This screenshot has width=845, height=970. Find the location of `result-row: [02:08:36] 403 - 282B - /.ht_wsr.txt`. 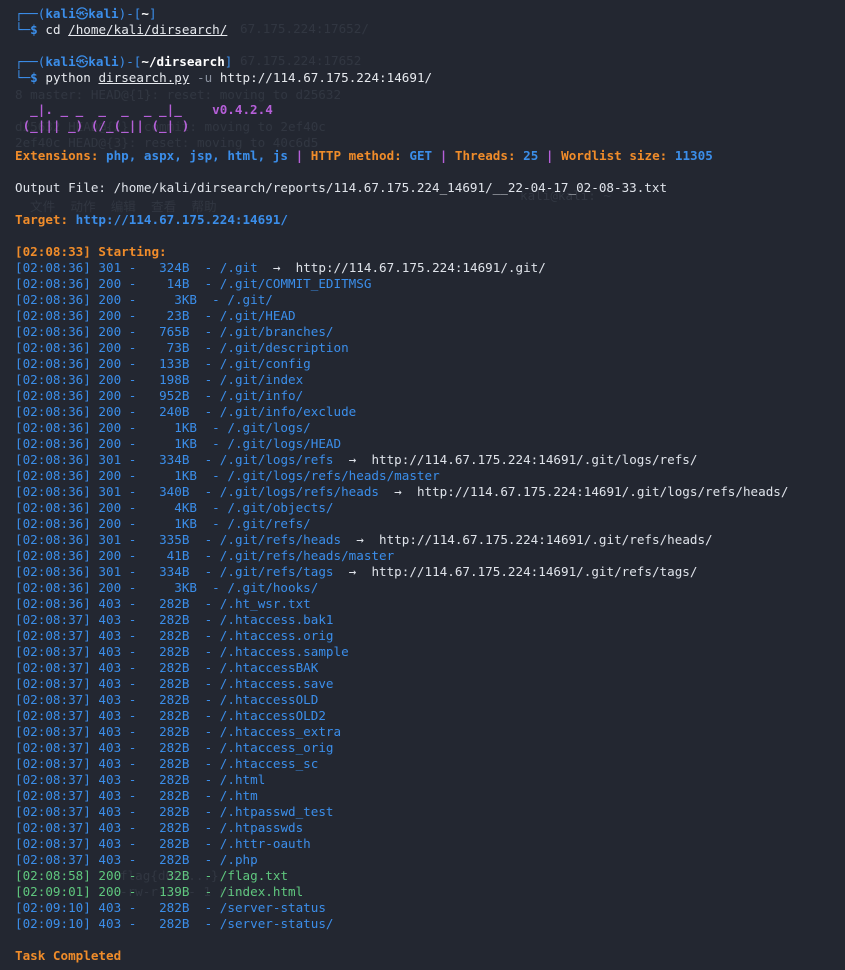

result-row: [02:08:36] 403 - 282B - /.ht_wsr.txt is located at coordinates (163, 603).